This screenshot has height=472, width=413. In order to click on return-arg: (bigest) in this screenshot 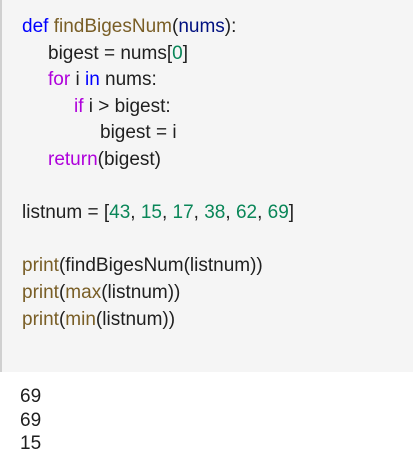, I will do `click(129, 159)`.